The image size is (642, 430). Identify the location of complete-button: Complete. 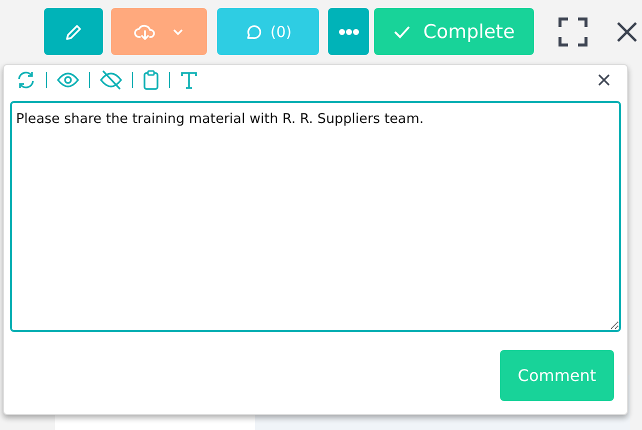
(454, 31).